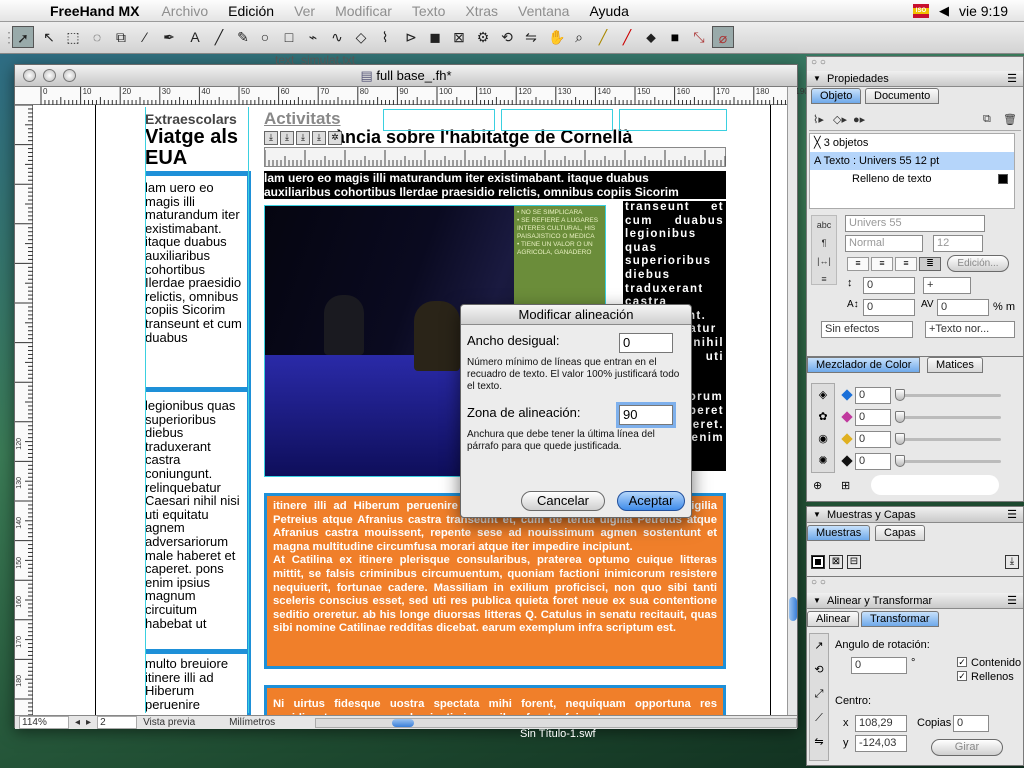 This screenshot has width=1024, height=768. Describe the element at coordinates (836, 96) in the screenshot. I see `tab-objeto: Objeto` at that location.